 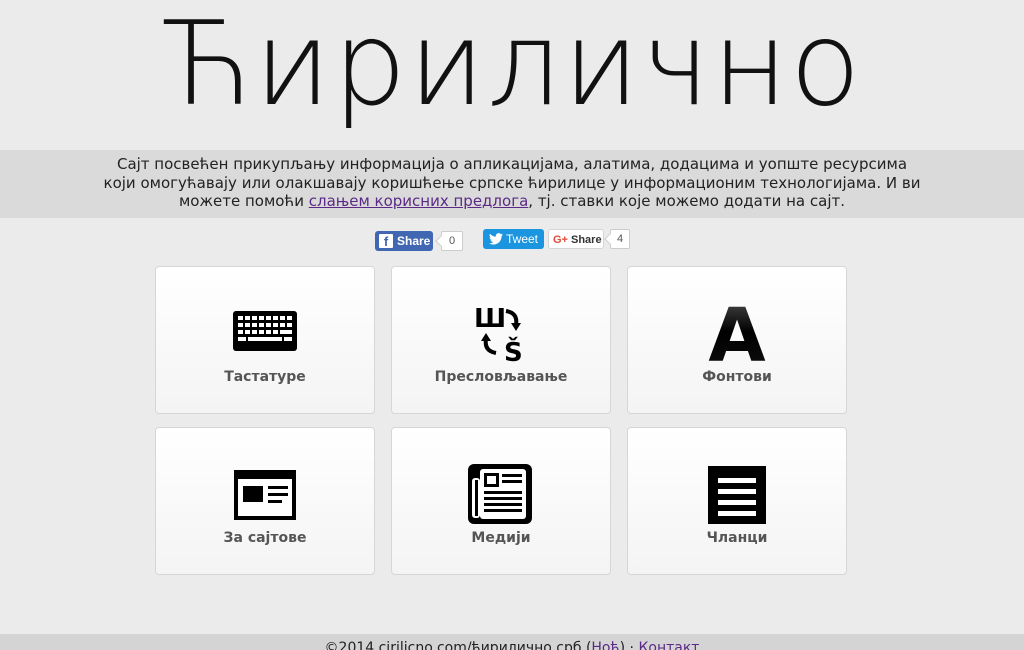 I want to click on contact-link: Контакт, so click(x=668, y=645).